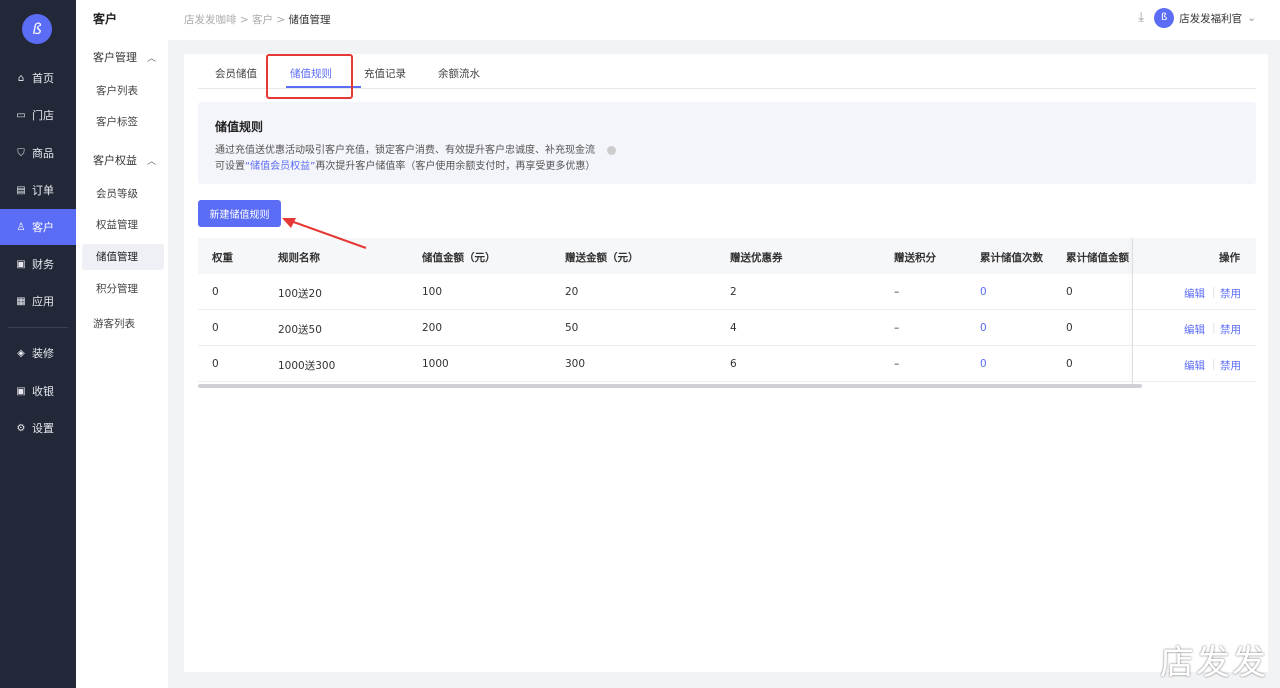  Describe the element at coordinates (152, 59) in the screenshot. I see `chevron-up-icon: ︿` at that location.